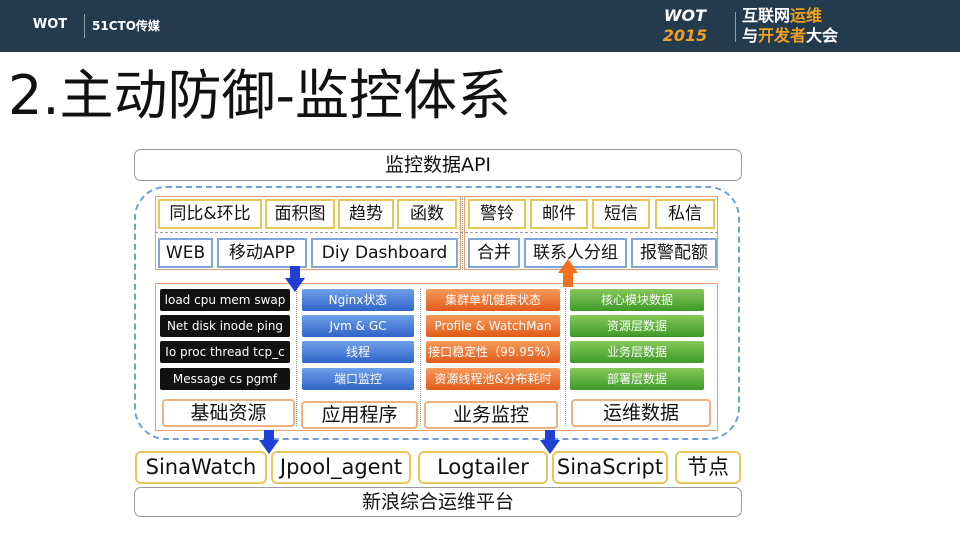 This screenshot has width=960, height=540. What do you see at coordinates (300, 214) in the screenshot?
I see `feature-area-chart: 面积图` at bounding box center [300, 214].